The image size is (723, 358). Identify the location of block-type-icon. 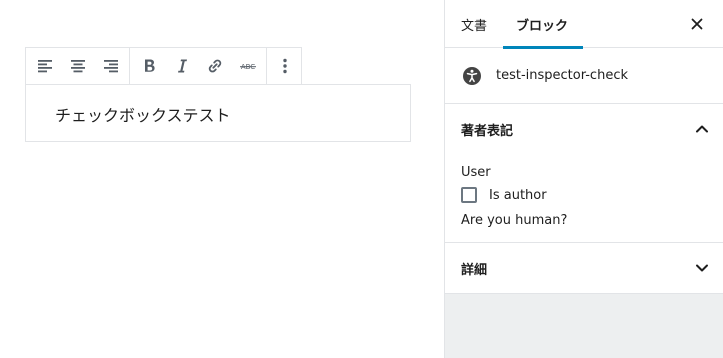
(472, 76).